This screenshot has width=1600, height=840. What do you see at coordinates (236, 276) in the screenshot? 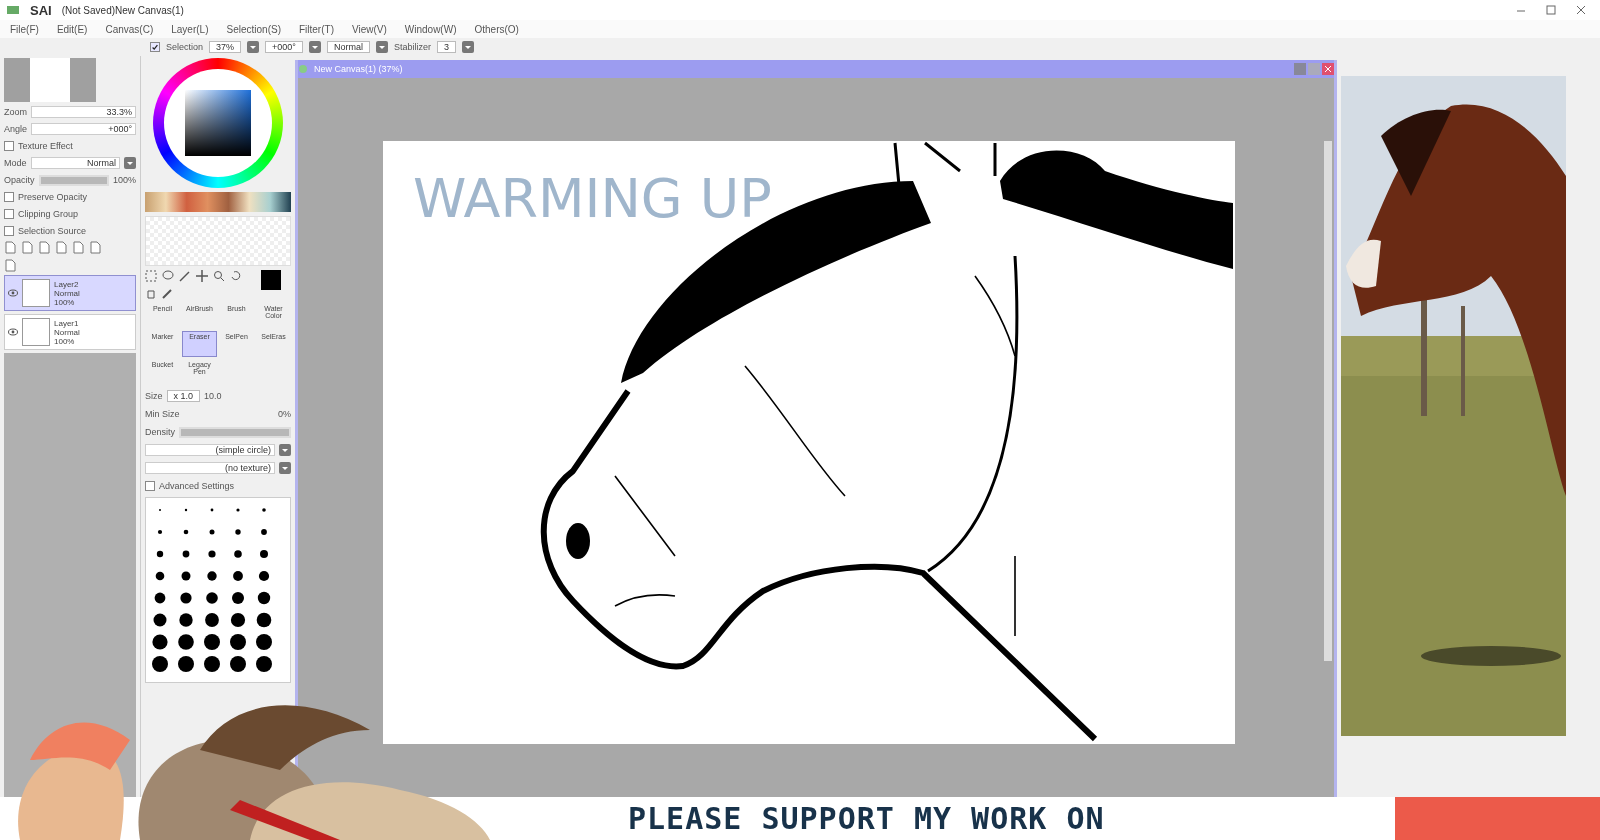
I see `rotate-icon` at bounding box center [236, 276].